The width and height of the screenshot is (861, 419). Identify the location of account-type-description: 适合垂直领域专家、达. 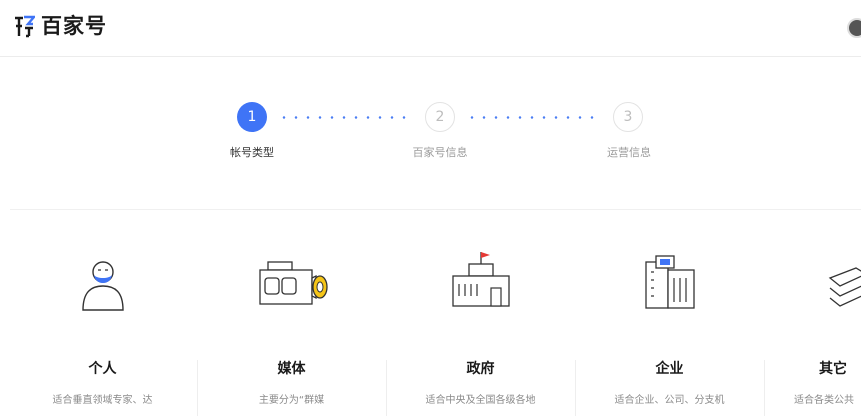
(102, 400).